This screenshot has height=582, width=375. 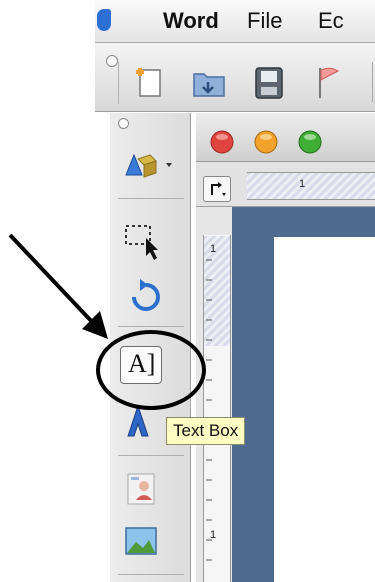 I want to click on minimize-icon, so click(x=266, y=142).